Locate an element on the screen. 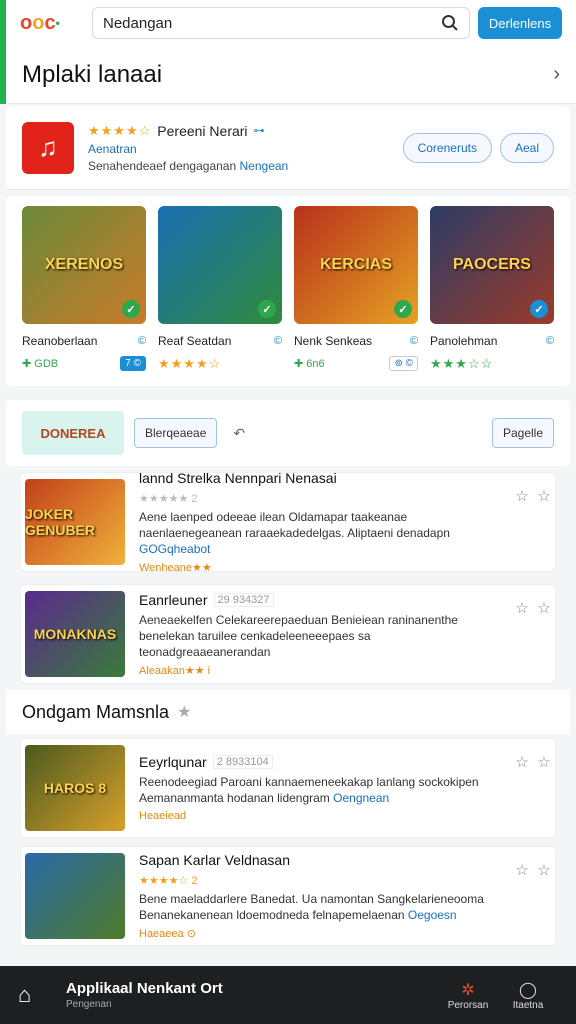  app-tile: XERENOS ✓ Reanoberlaan © ✚ GDB 7 © is located at coordinates (84, 296).